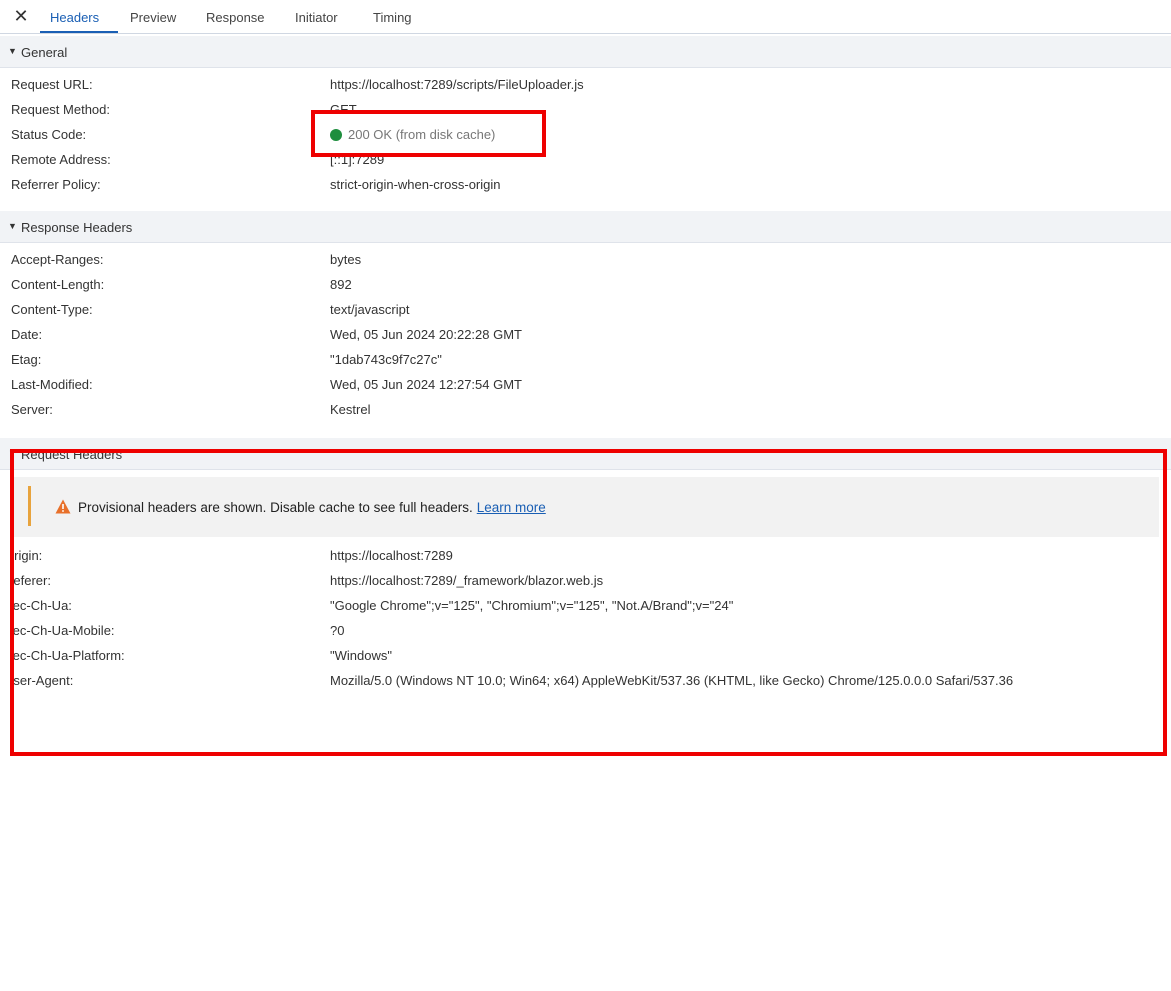 The image size is (1171, 991). Describe the element at coordinates (370, 309) in the screenshot. I see `header-value: text/javascript` at that location.